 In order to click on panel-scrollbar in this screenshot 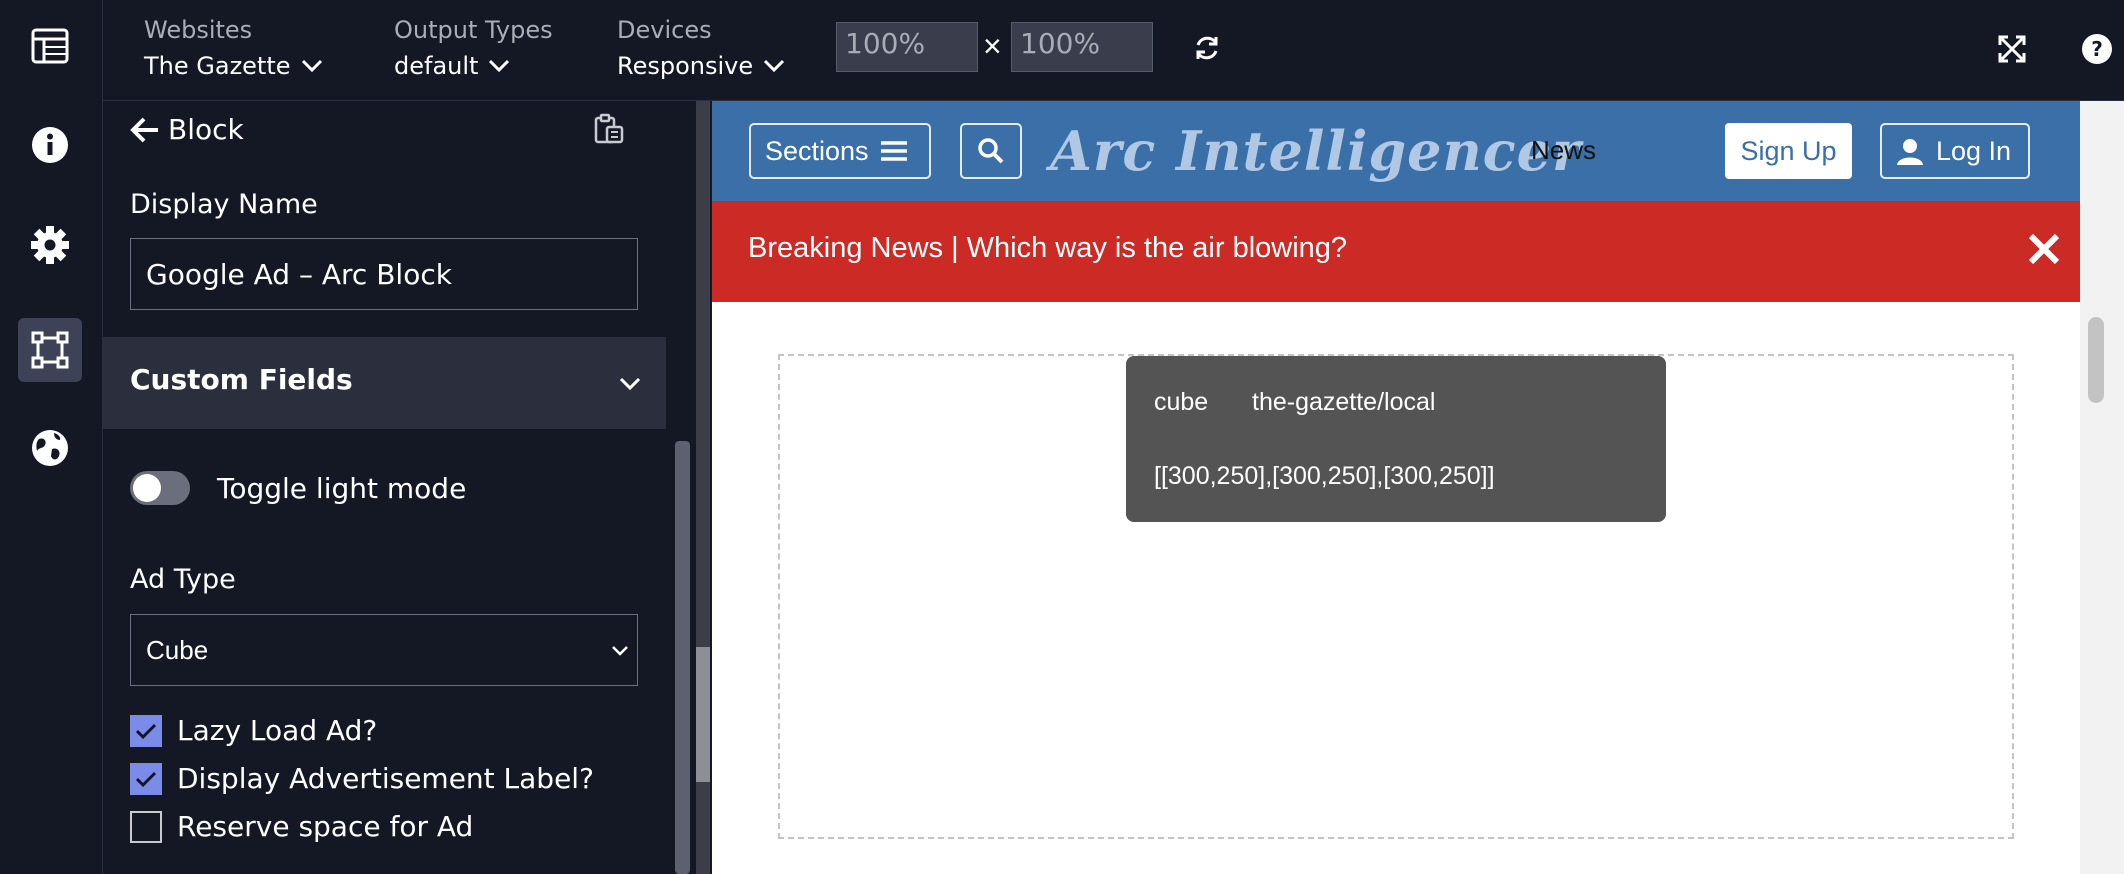, I will do `click(682, 657)`.